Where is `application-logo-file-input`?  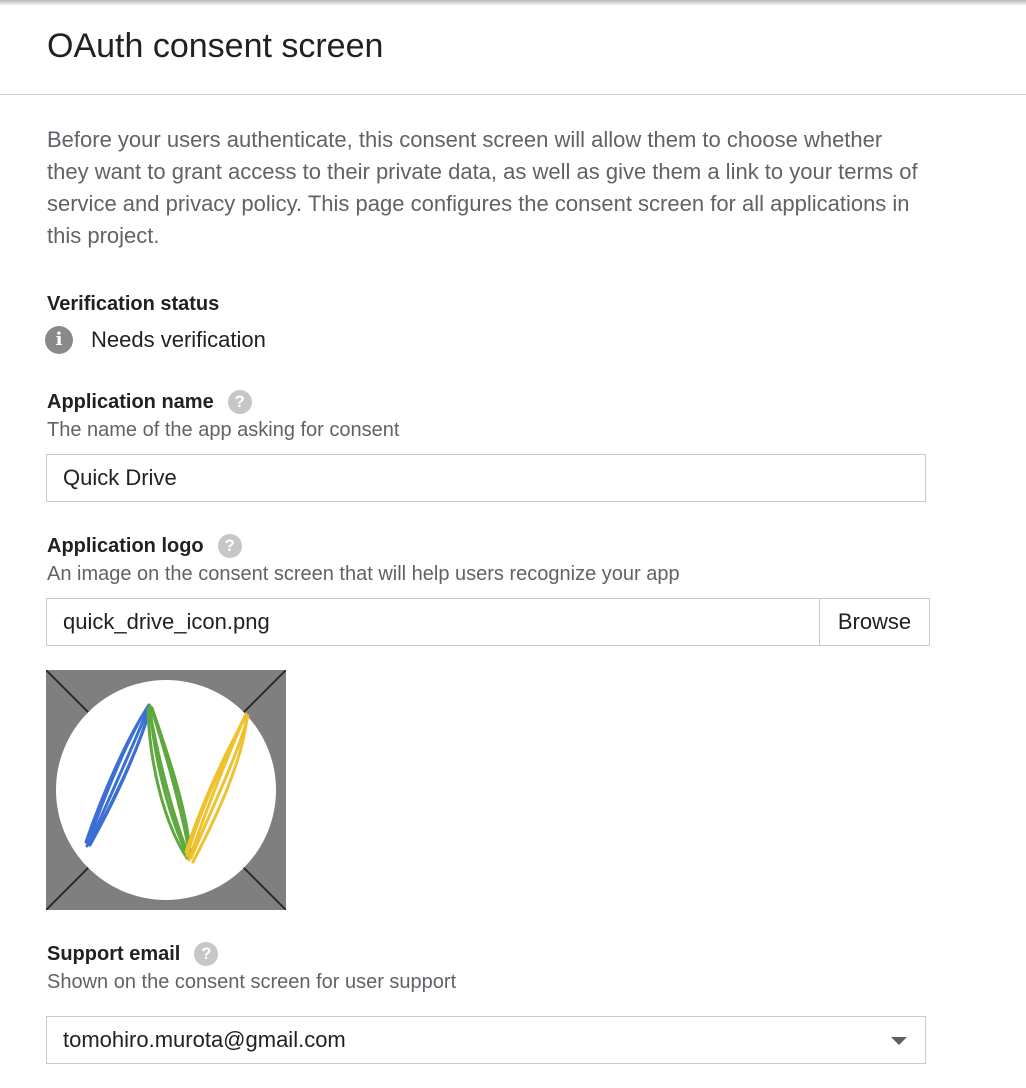 application-logo-file-input is located at coordinates (433, 622).